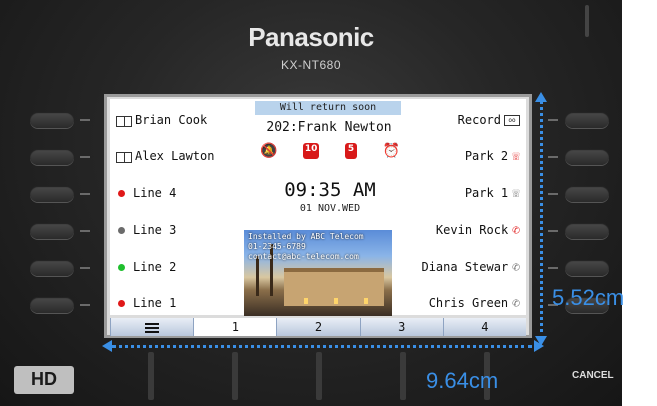  What do you see at coordinates (175, 156) in the screenshot?
I see `key-label: Alex Lawton` at bounding box center [175, 156].